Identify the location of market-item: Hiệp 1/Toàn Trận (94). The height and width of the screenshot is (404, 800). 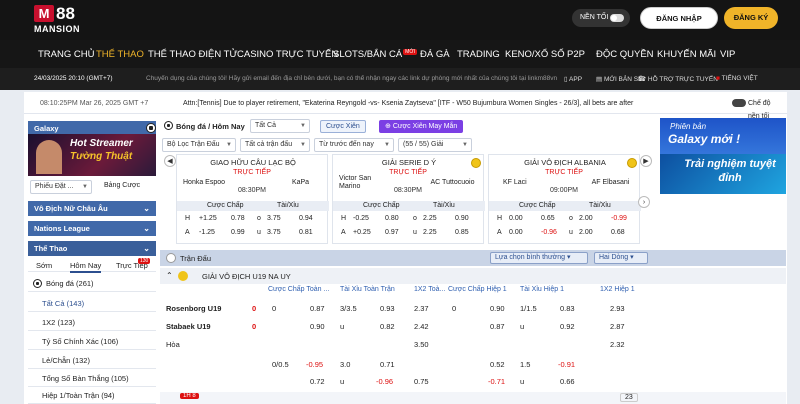
(92, 396).